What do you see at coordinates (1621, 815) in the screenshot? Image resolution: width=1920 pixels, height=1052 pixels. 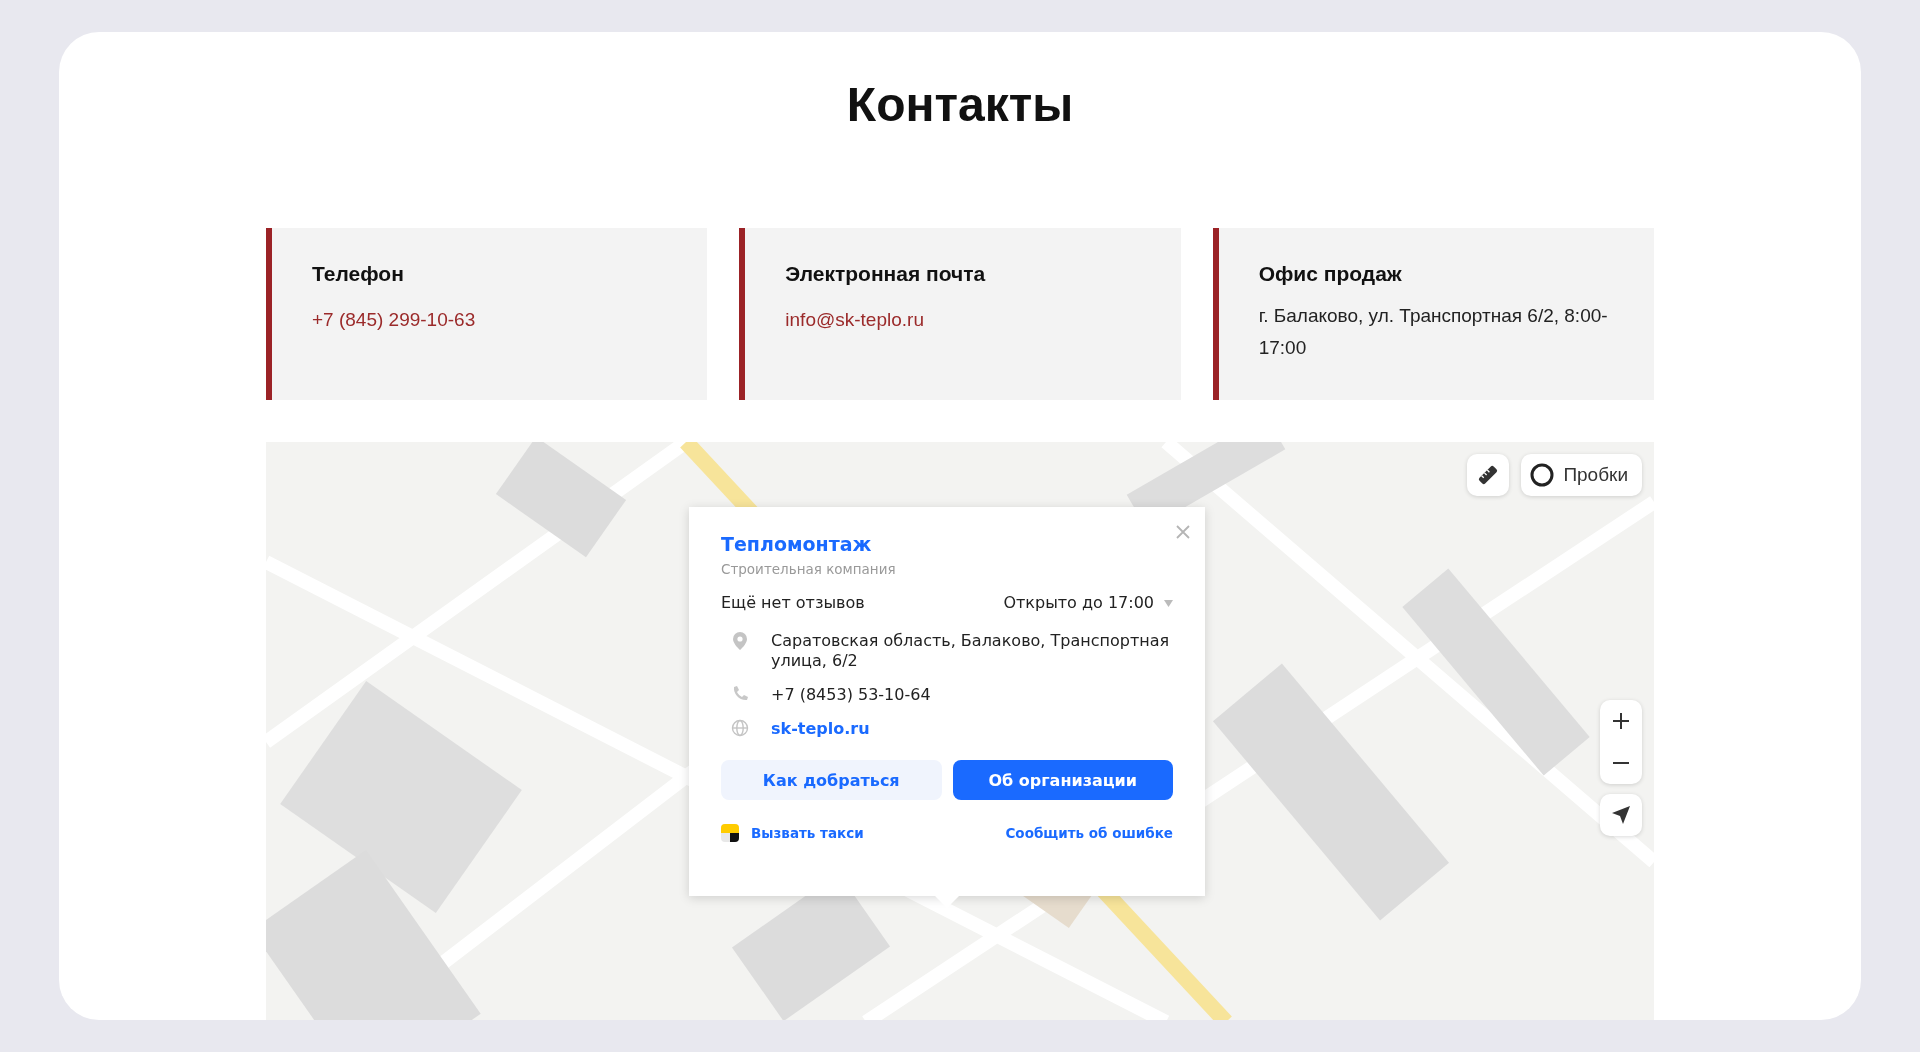 I see `locate-button` at bounding box center [1621, 815].